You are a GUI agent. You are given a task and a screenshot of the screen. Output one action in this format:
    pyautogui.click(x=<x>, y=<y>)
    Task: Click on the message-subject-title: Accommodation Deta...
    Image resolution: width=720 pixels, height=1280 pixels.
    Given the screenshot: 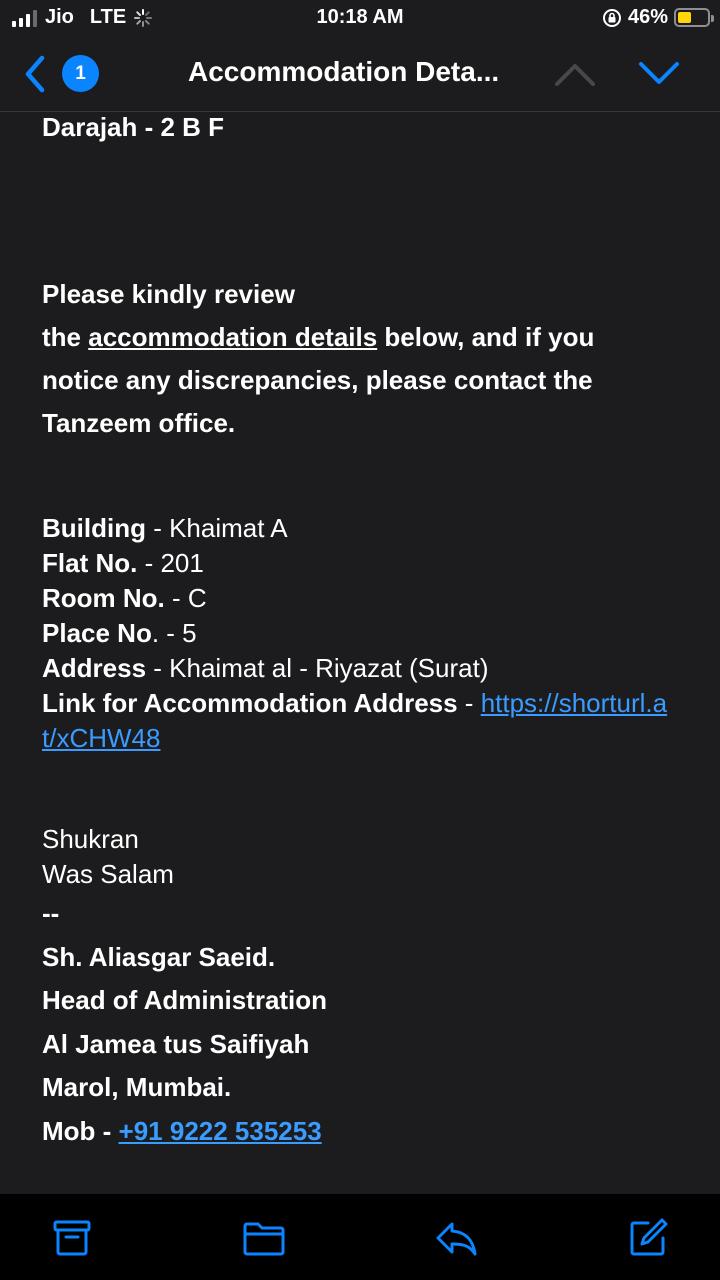 What is the action you would take?
    pyautogui.click(x=344, y=71)
    